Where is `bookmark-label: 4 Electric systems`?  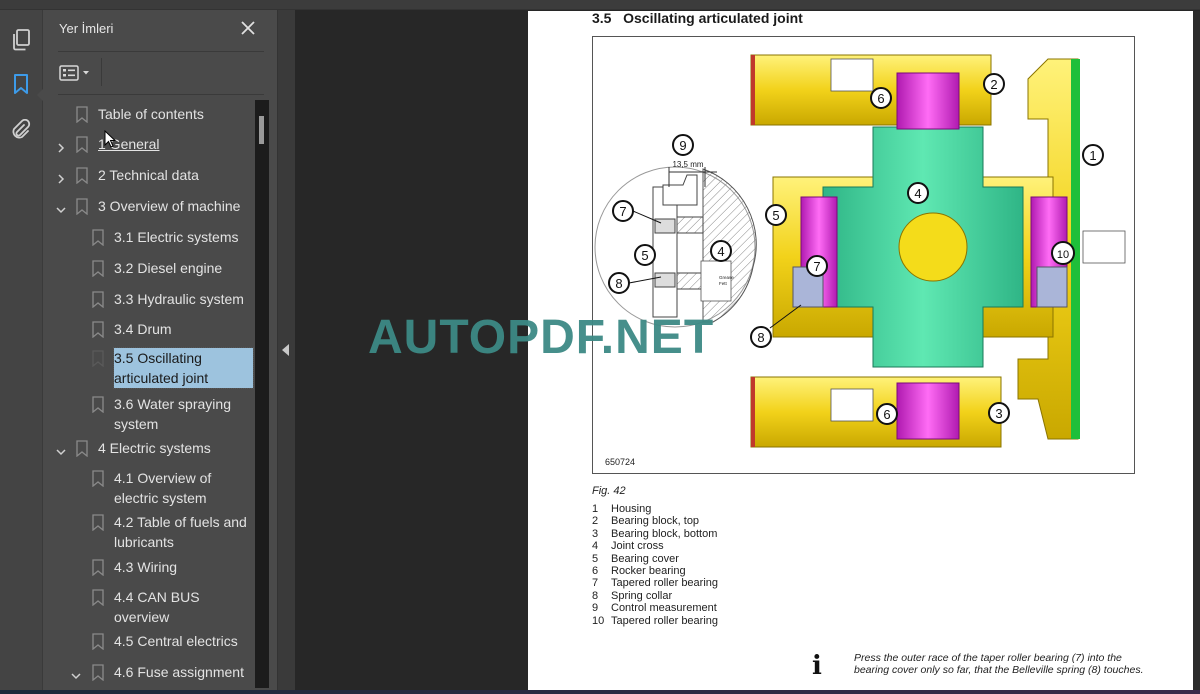
bookmark-label: 4 Electric systems is located at coordinates (176, 448).